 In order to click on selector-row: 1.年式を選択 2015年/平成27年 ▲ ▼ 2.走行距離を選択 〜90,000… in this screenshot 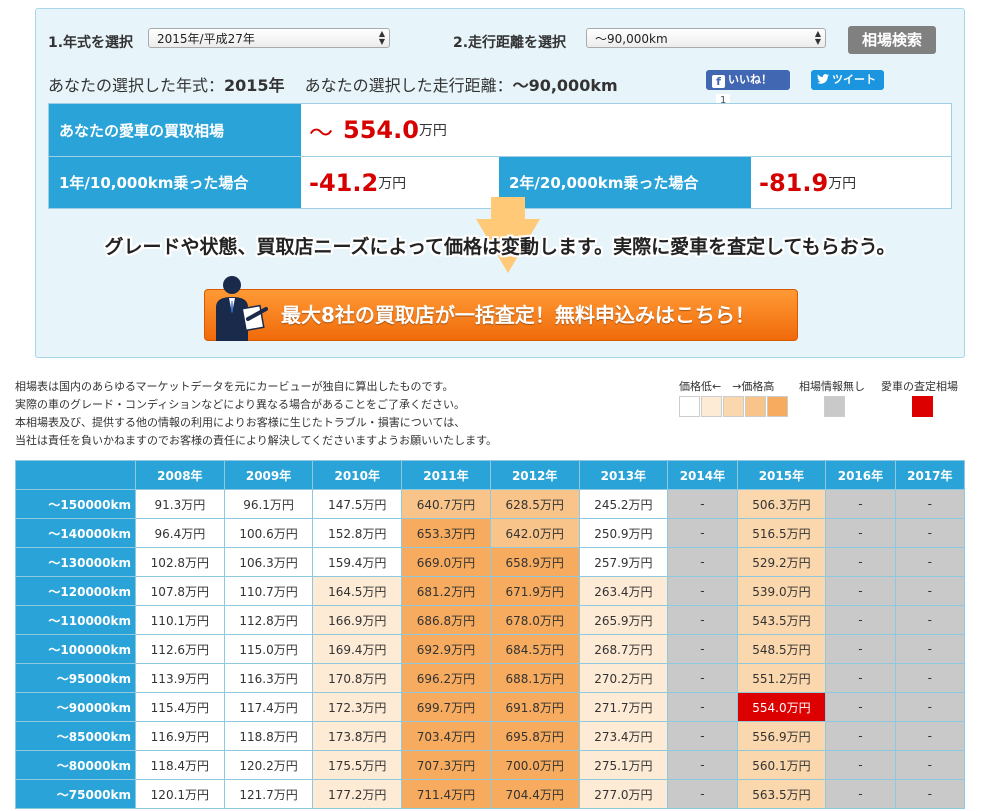, I will do `click(500, 41)`.